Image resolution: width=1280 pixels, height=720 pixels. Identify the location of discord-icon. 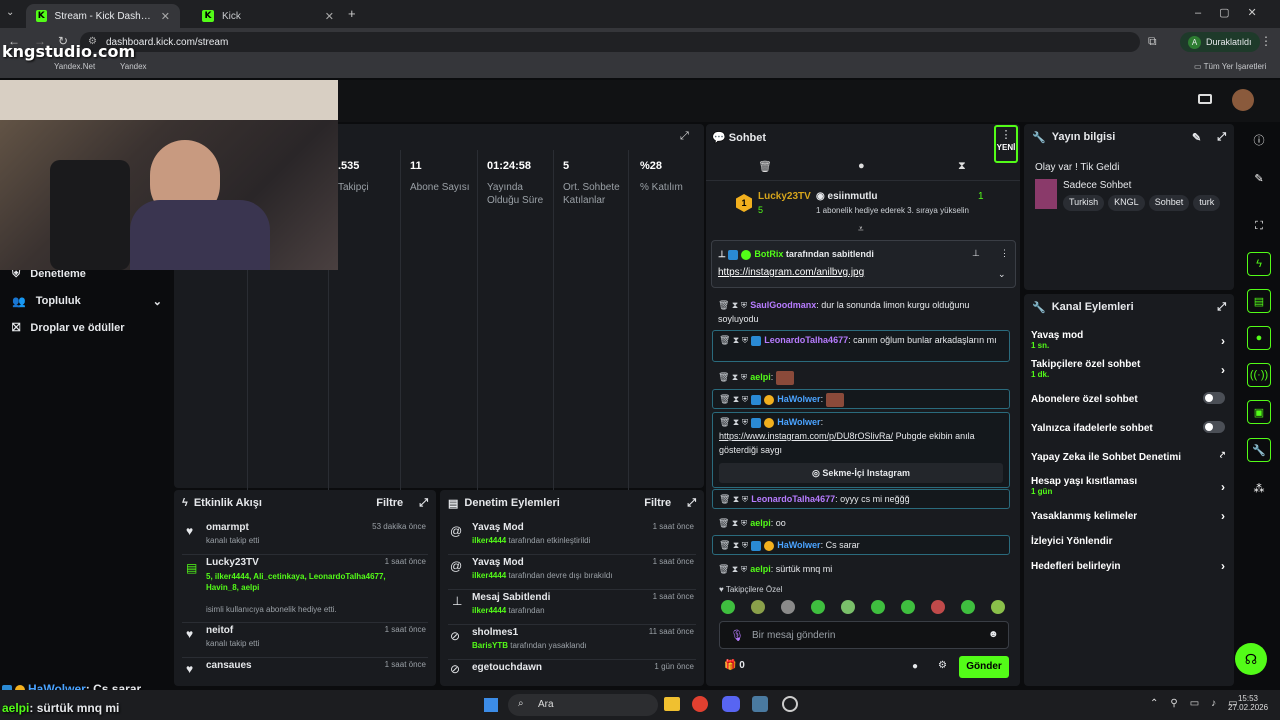
(731, 704).